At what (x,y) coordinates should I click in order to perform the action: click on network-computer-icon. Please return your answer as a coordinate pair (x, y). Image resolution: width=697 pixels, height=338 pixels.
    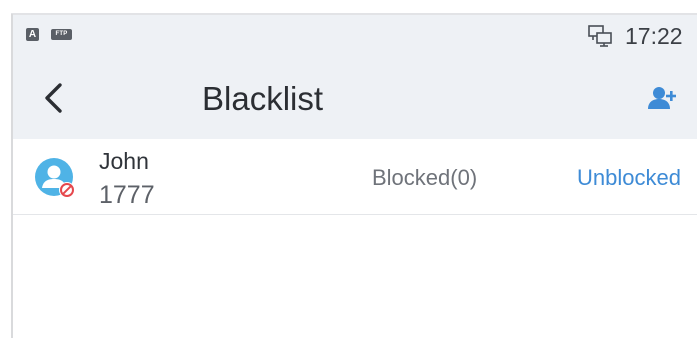
    Looking at the image, I should click on (600, 36).